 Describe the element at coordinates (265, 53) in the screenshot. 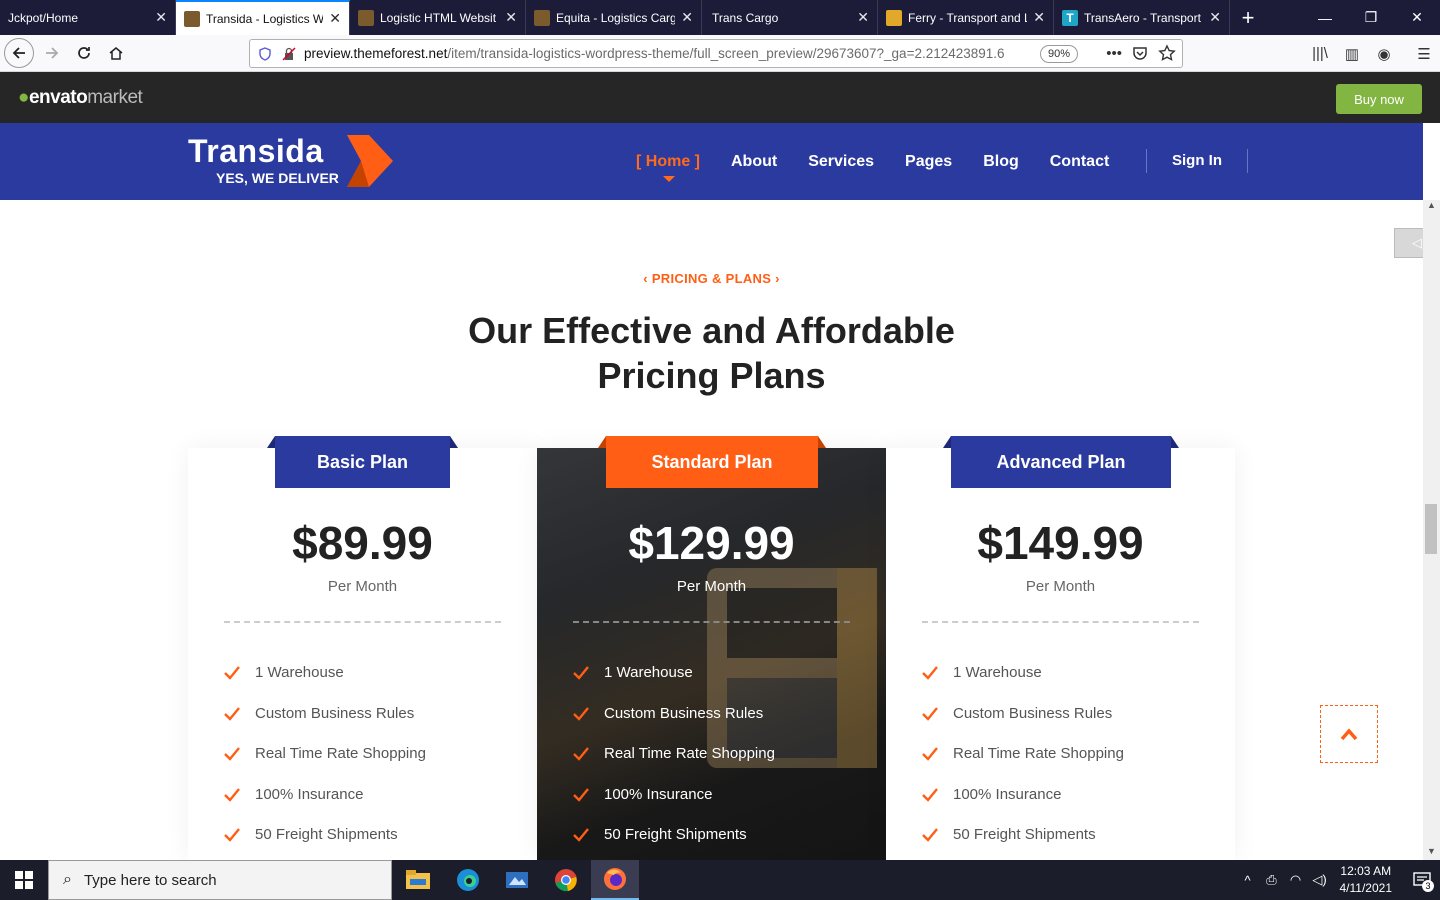

I see `shield-icon` at that location.